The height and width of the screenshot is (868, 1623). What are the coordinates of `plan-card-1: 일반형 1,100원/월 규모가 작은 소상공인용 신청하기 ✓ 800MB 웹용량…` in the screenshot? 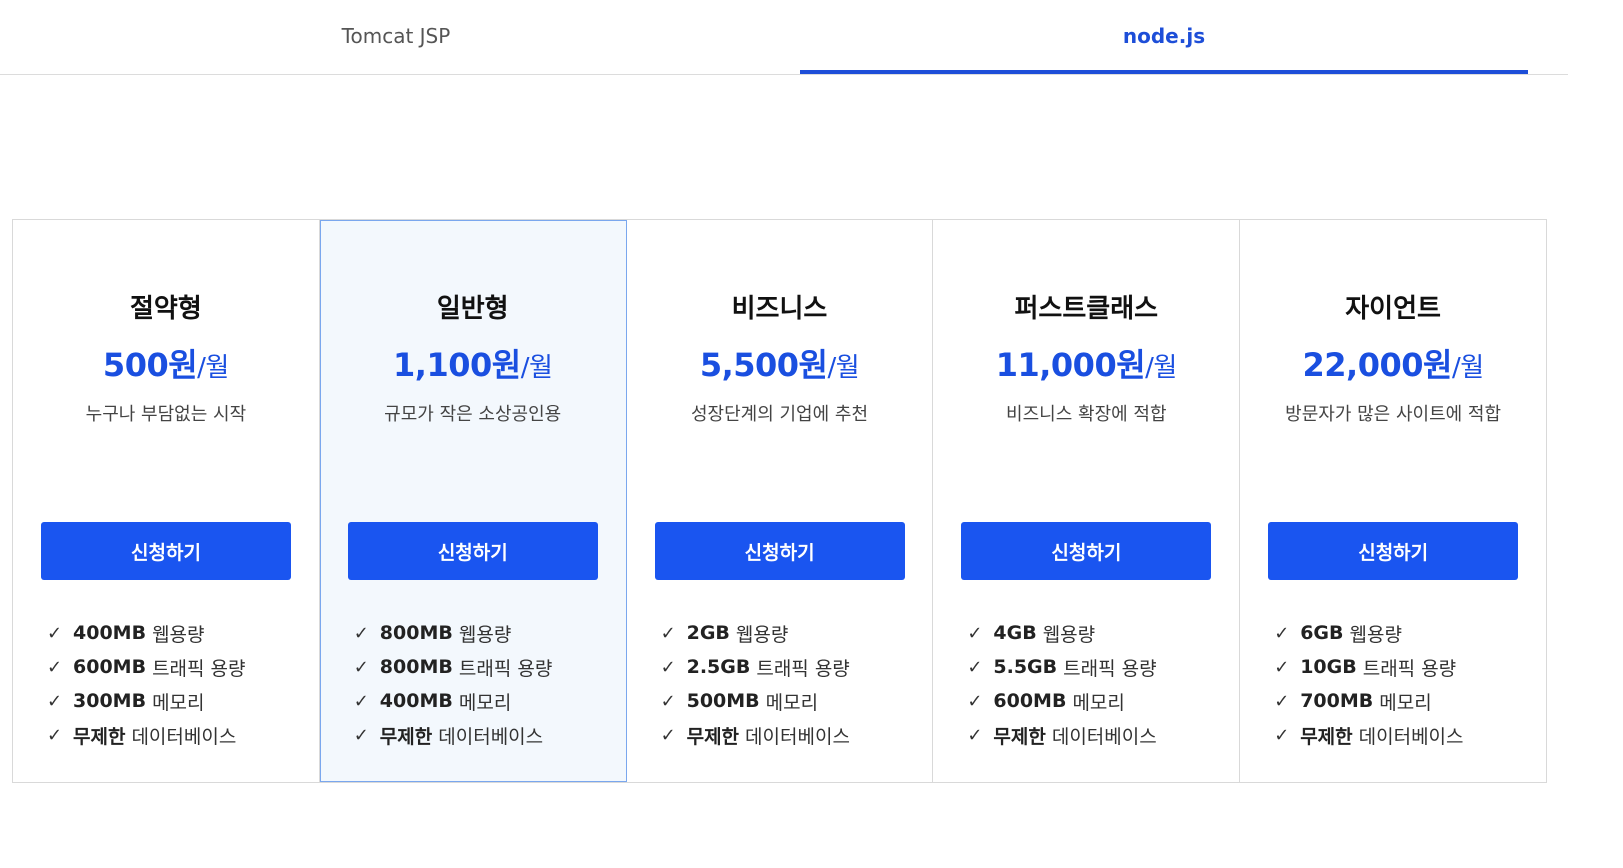 It's located at (473, 501).